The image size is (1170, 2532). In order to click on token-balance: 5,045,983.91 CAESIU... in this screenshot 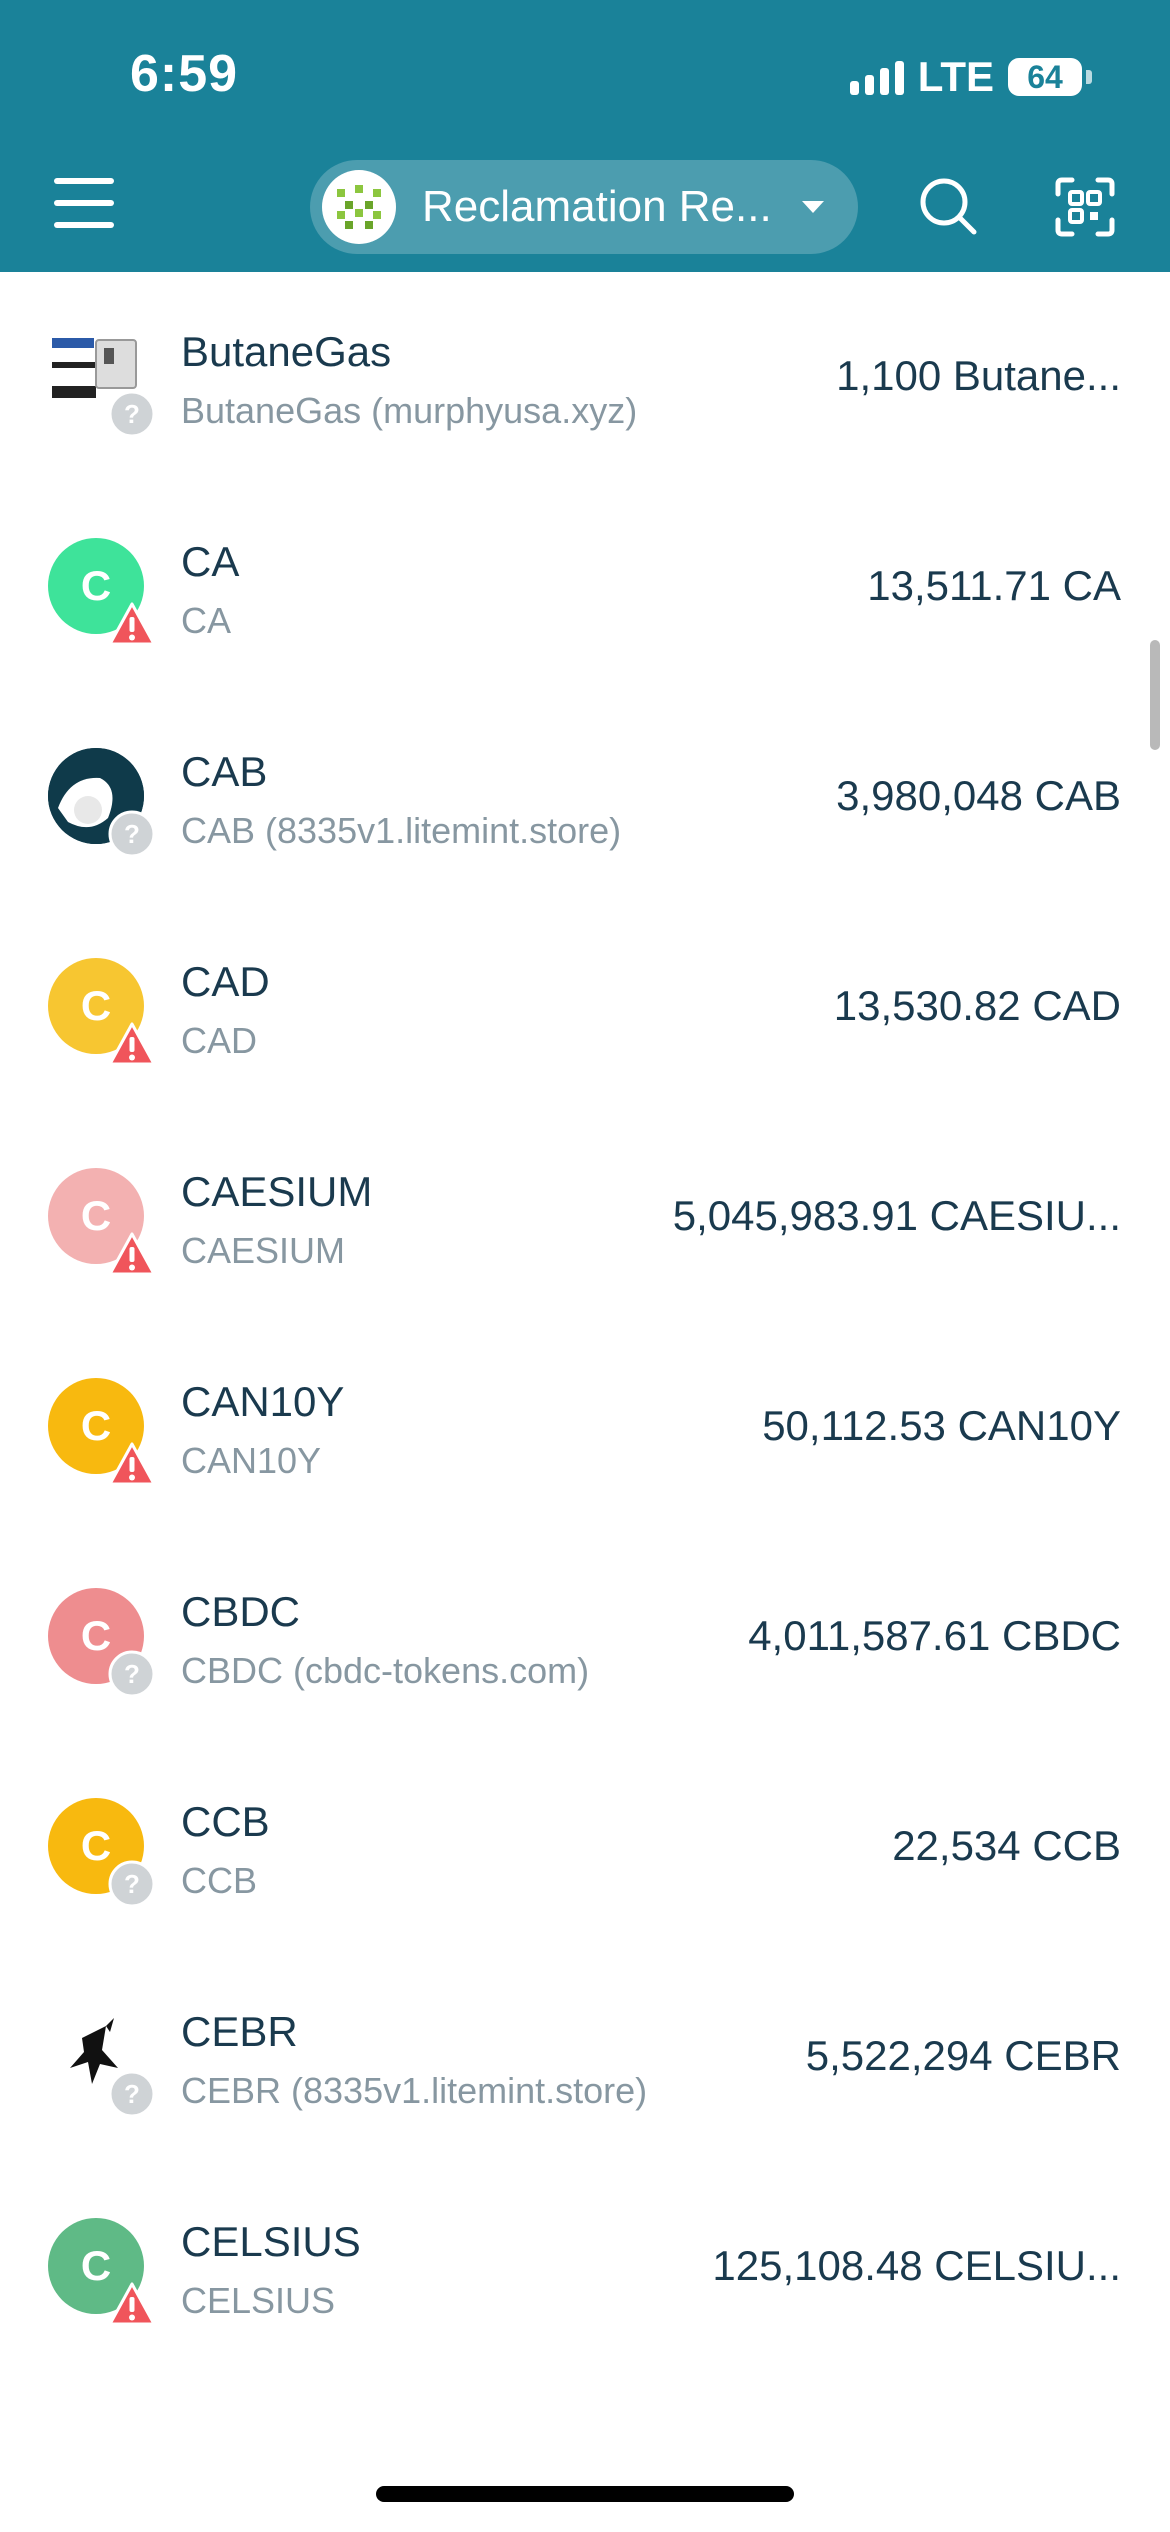, I will do `click(896, 1215)`.